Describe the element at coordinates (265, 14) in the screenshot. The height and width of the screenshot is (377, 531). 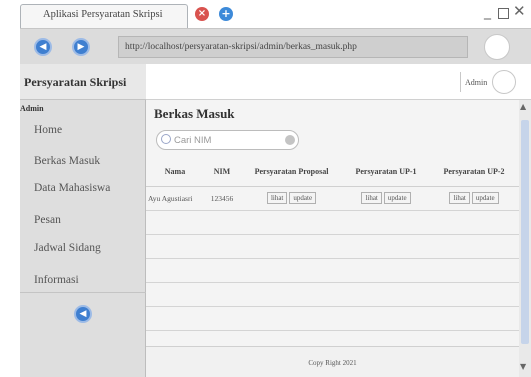
I see `browser-titlebar: Aplikasi Persyaratan Skripsi × + _ ✕` at that location.